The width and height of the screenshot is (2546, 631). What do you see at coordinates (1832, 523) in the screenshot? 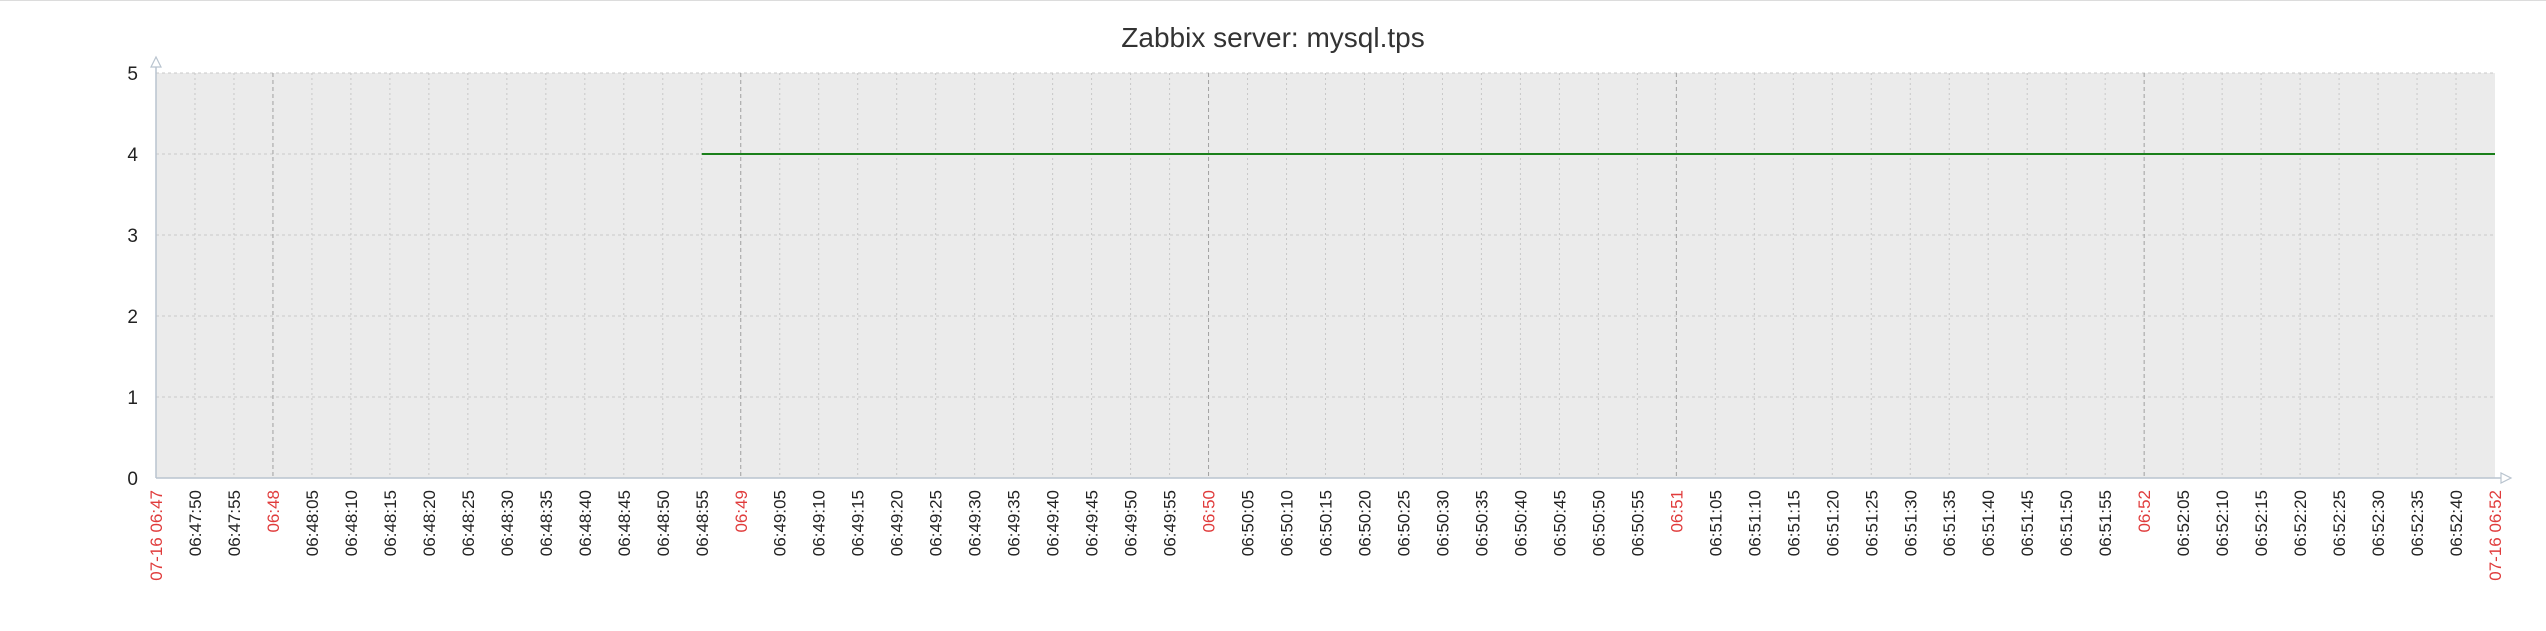
I see `x-tick-label: 06:51:20` at bounding box center [1832, 523].